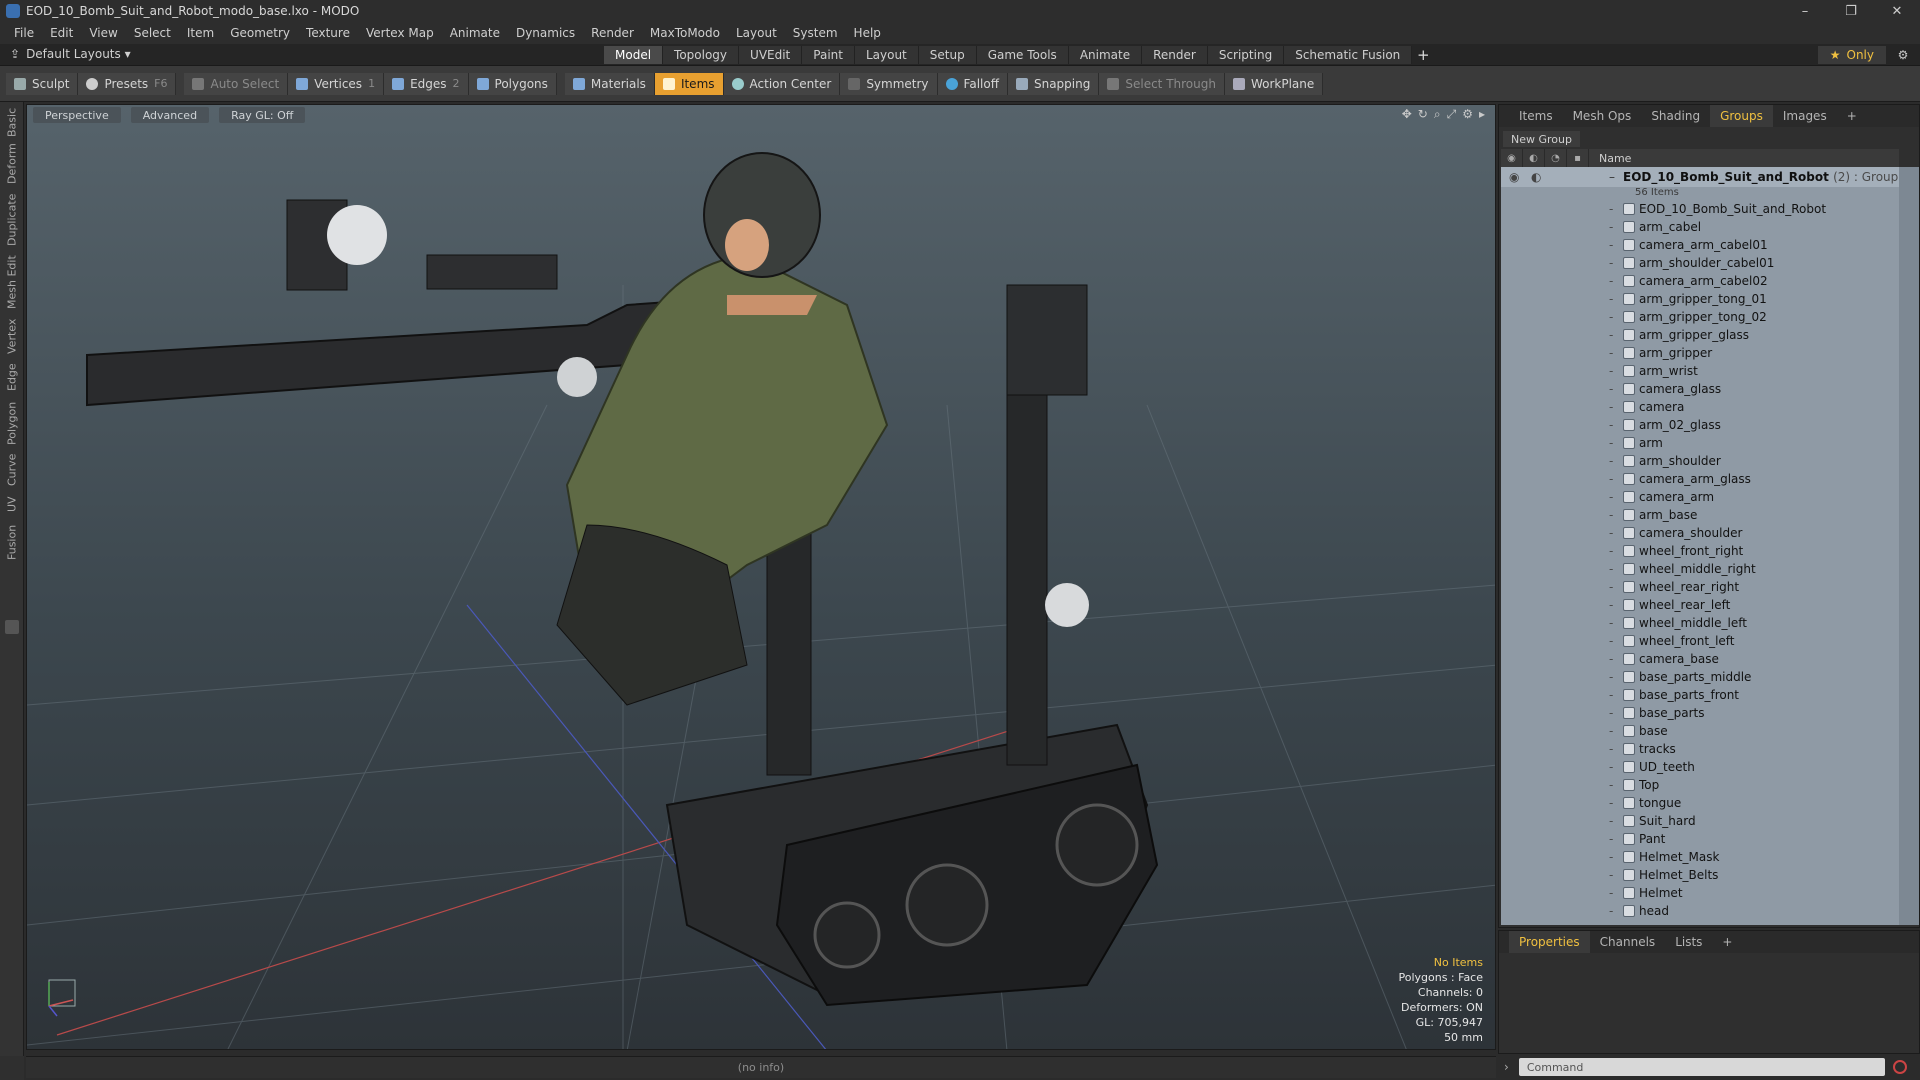 The width and height of the screenshot is (1920, 1080). What do you see at coordinates (12, 423) in the screenshot?
I see `left-tab-polygon: Polygon` at bounding box center [12, 423].